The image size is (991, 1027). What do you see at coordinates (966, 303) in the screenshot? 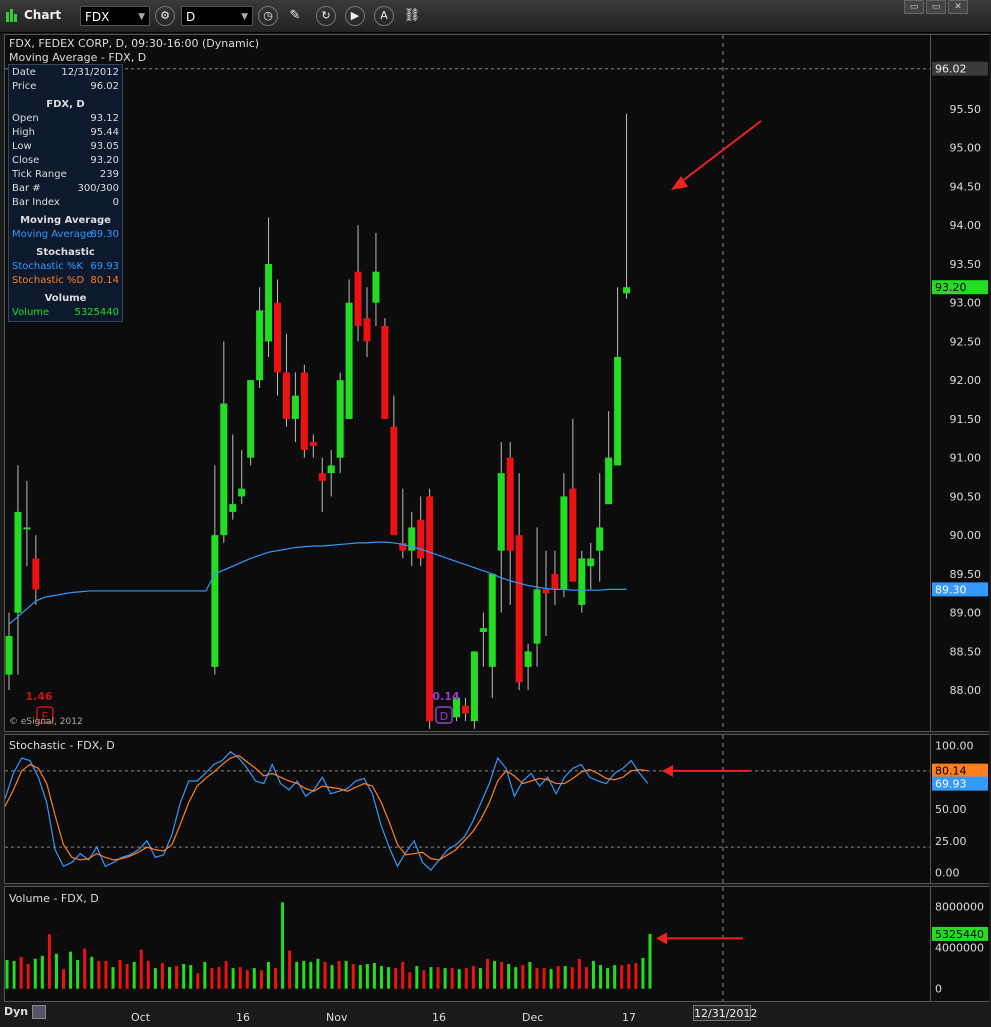
I see `price-tick-label: 93.00` at bounding box center [966, 303].